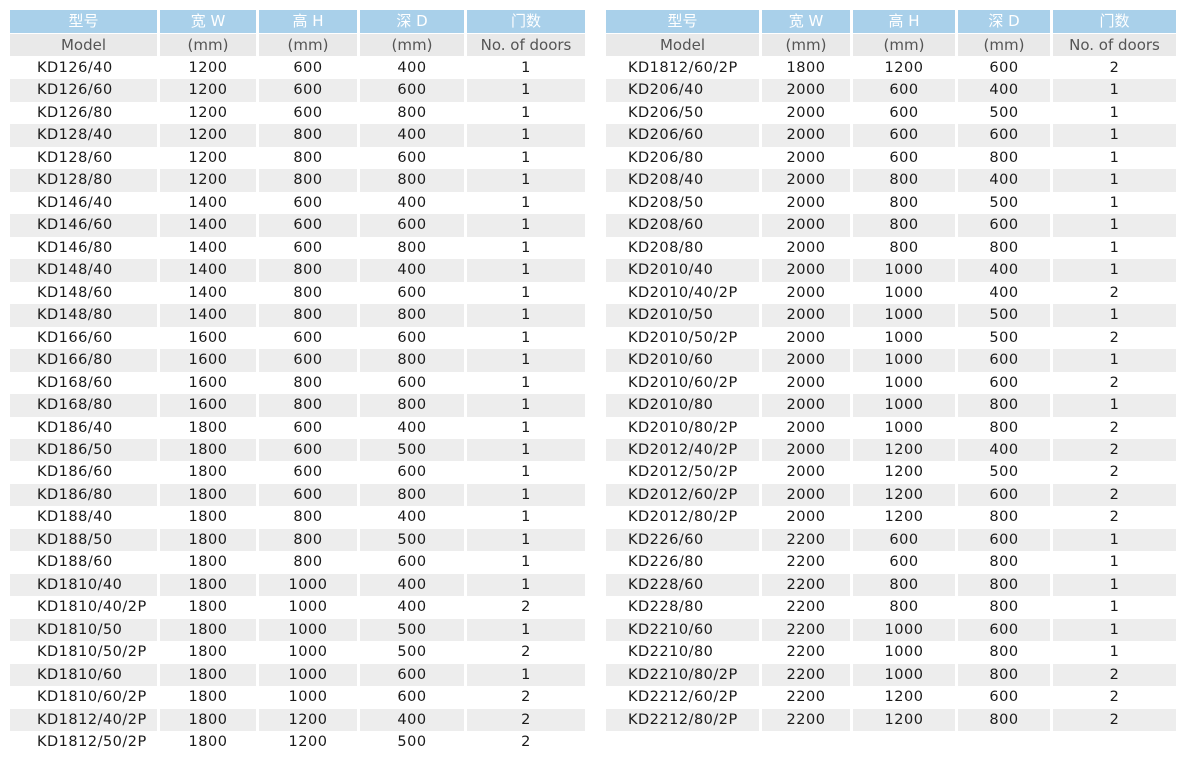 Image resolution: width=1193 pixels, height=767 pixels. Describe the element at coordinates (297, 315) in the screenshot. I see `table-row: KD148/80 1400 800 800 1` at that location.